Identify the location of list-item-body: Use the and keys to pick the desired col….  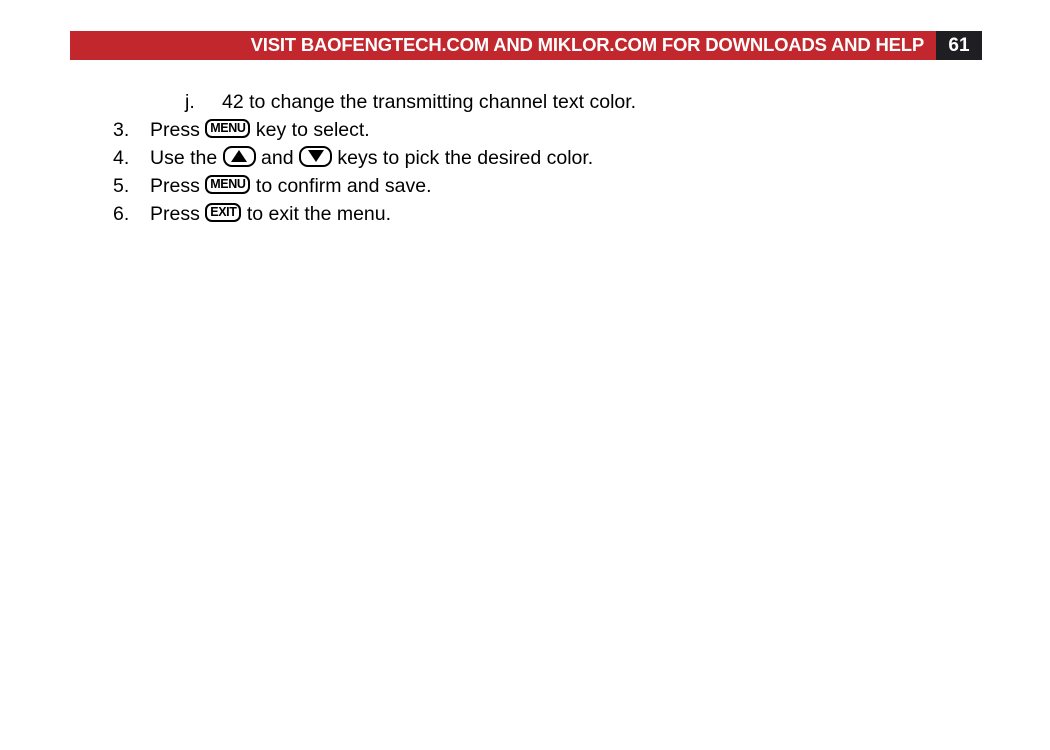
(371, 158).